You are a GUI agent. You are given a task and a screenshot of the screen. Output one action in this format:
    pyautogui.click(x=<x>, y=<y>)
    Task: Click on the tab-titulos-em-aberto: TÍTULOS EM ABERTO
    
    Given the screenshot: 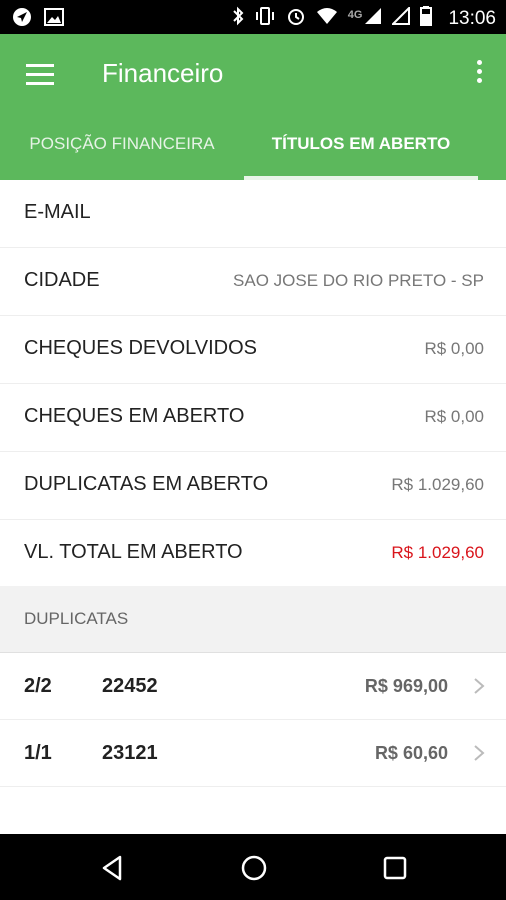 What is the action you would take?
    pyautogui.click(x=361, y=152)
    